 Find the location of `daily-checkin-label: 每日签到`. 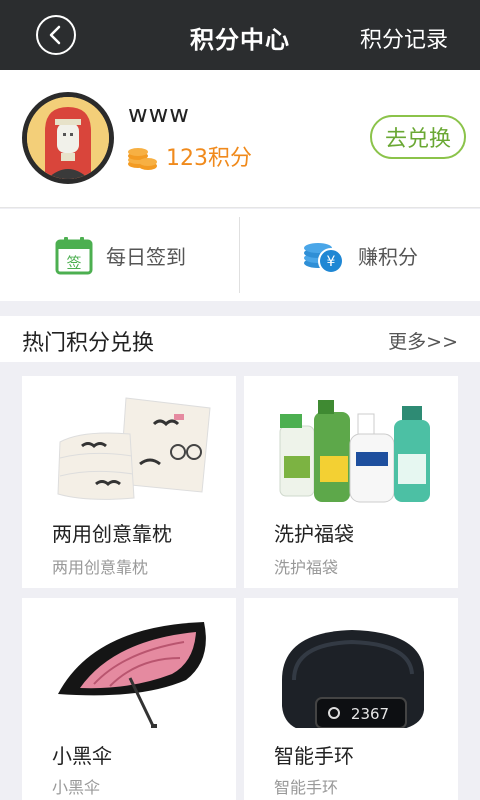

daily-checkin-label: 每日签到 is located at coordinates (146, 256).